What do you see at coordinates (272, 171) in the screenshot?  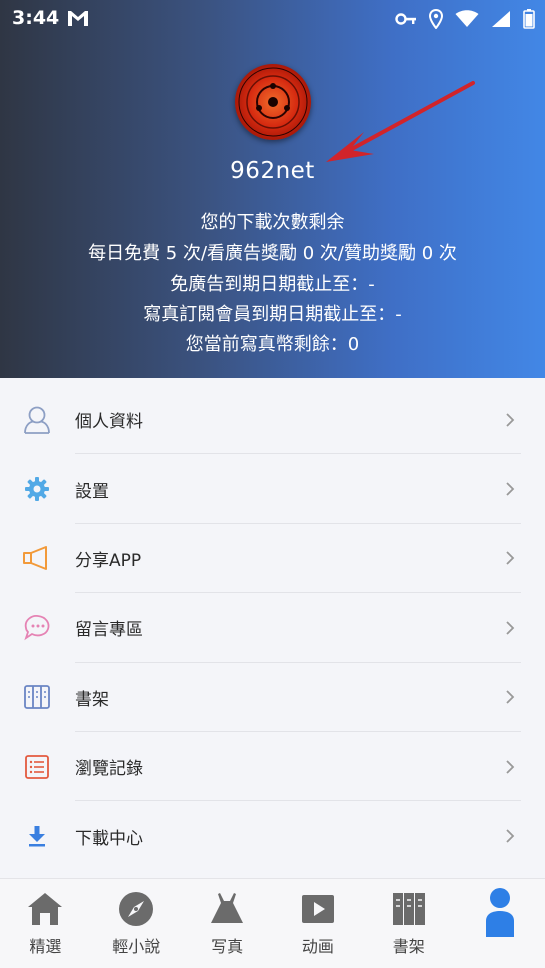 I see `user-nickname: 962net` at bounding box center [272, 171].